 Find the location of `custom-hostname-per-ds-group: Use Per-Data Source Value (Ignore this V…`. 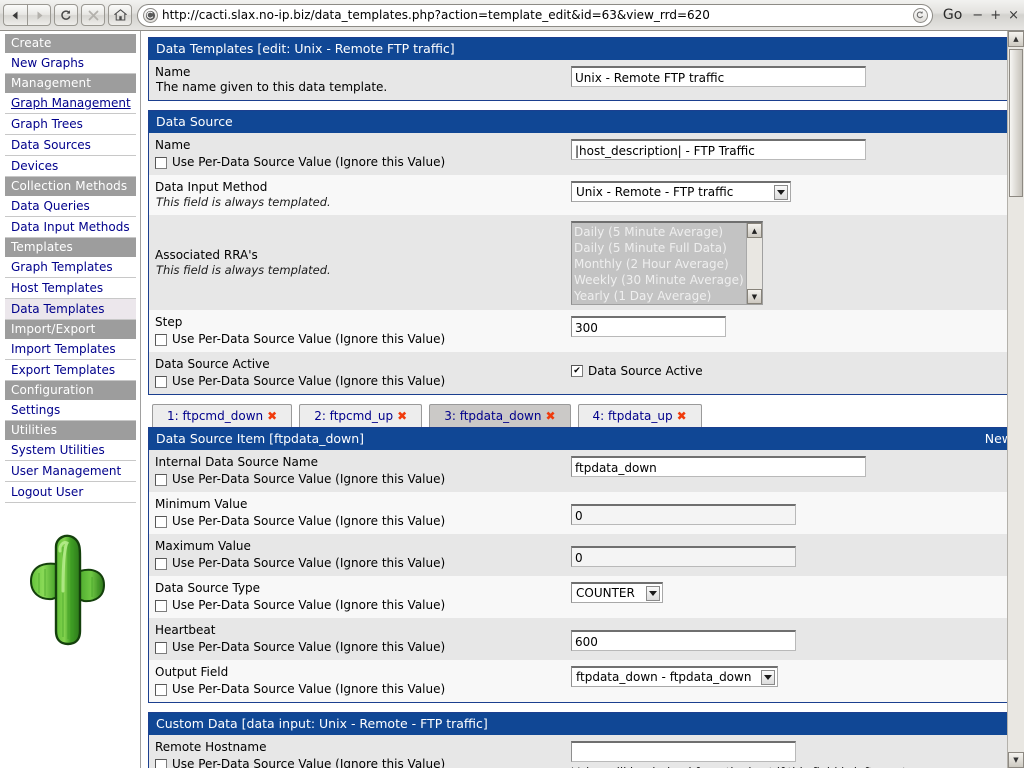

custom-hostname-per-ds-group: Use Per-Data Source Value (Ignore this V… is located at coordinates (363, 762).